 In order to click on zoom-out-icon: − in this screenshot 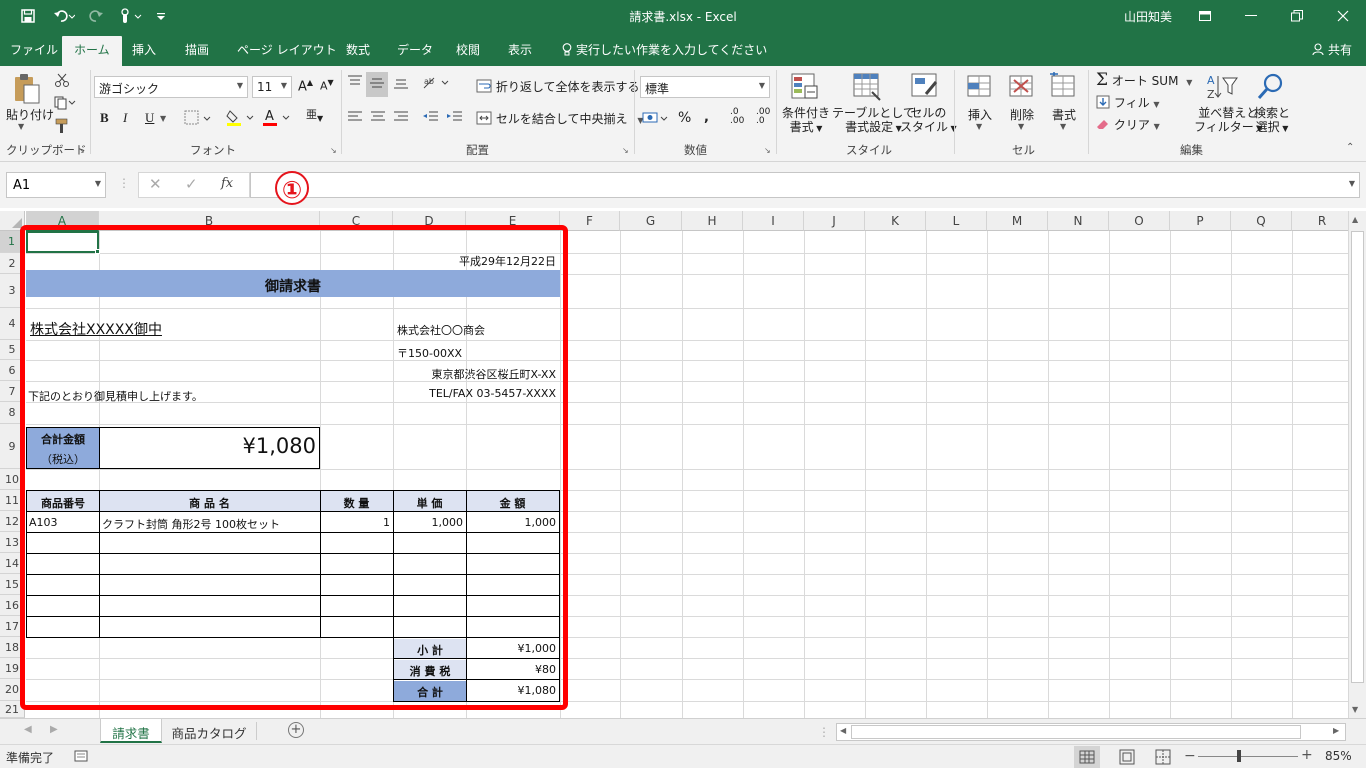, I will do `click(1190, 756)`.